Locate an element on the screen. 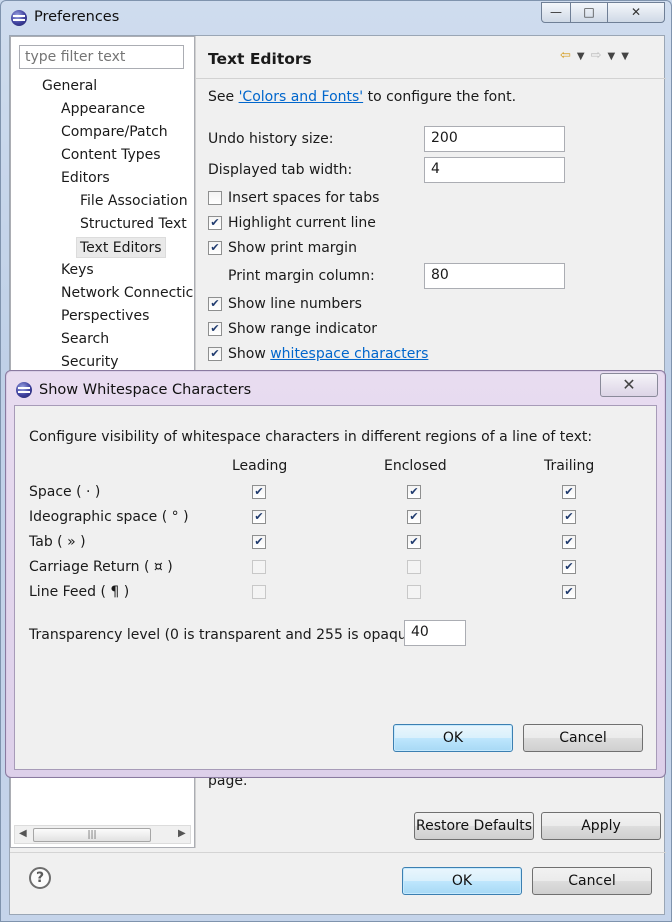 The width and height of the screenshot is (672, 922). tree-item-file-association: File Association is located at coordinates (134, 201).